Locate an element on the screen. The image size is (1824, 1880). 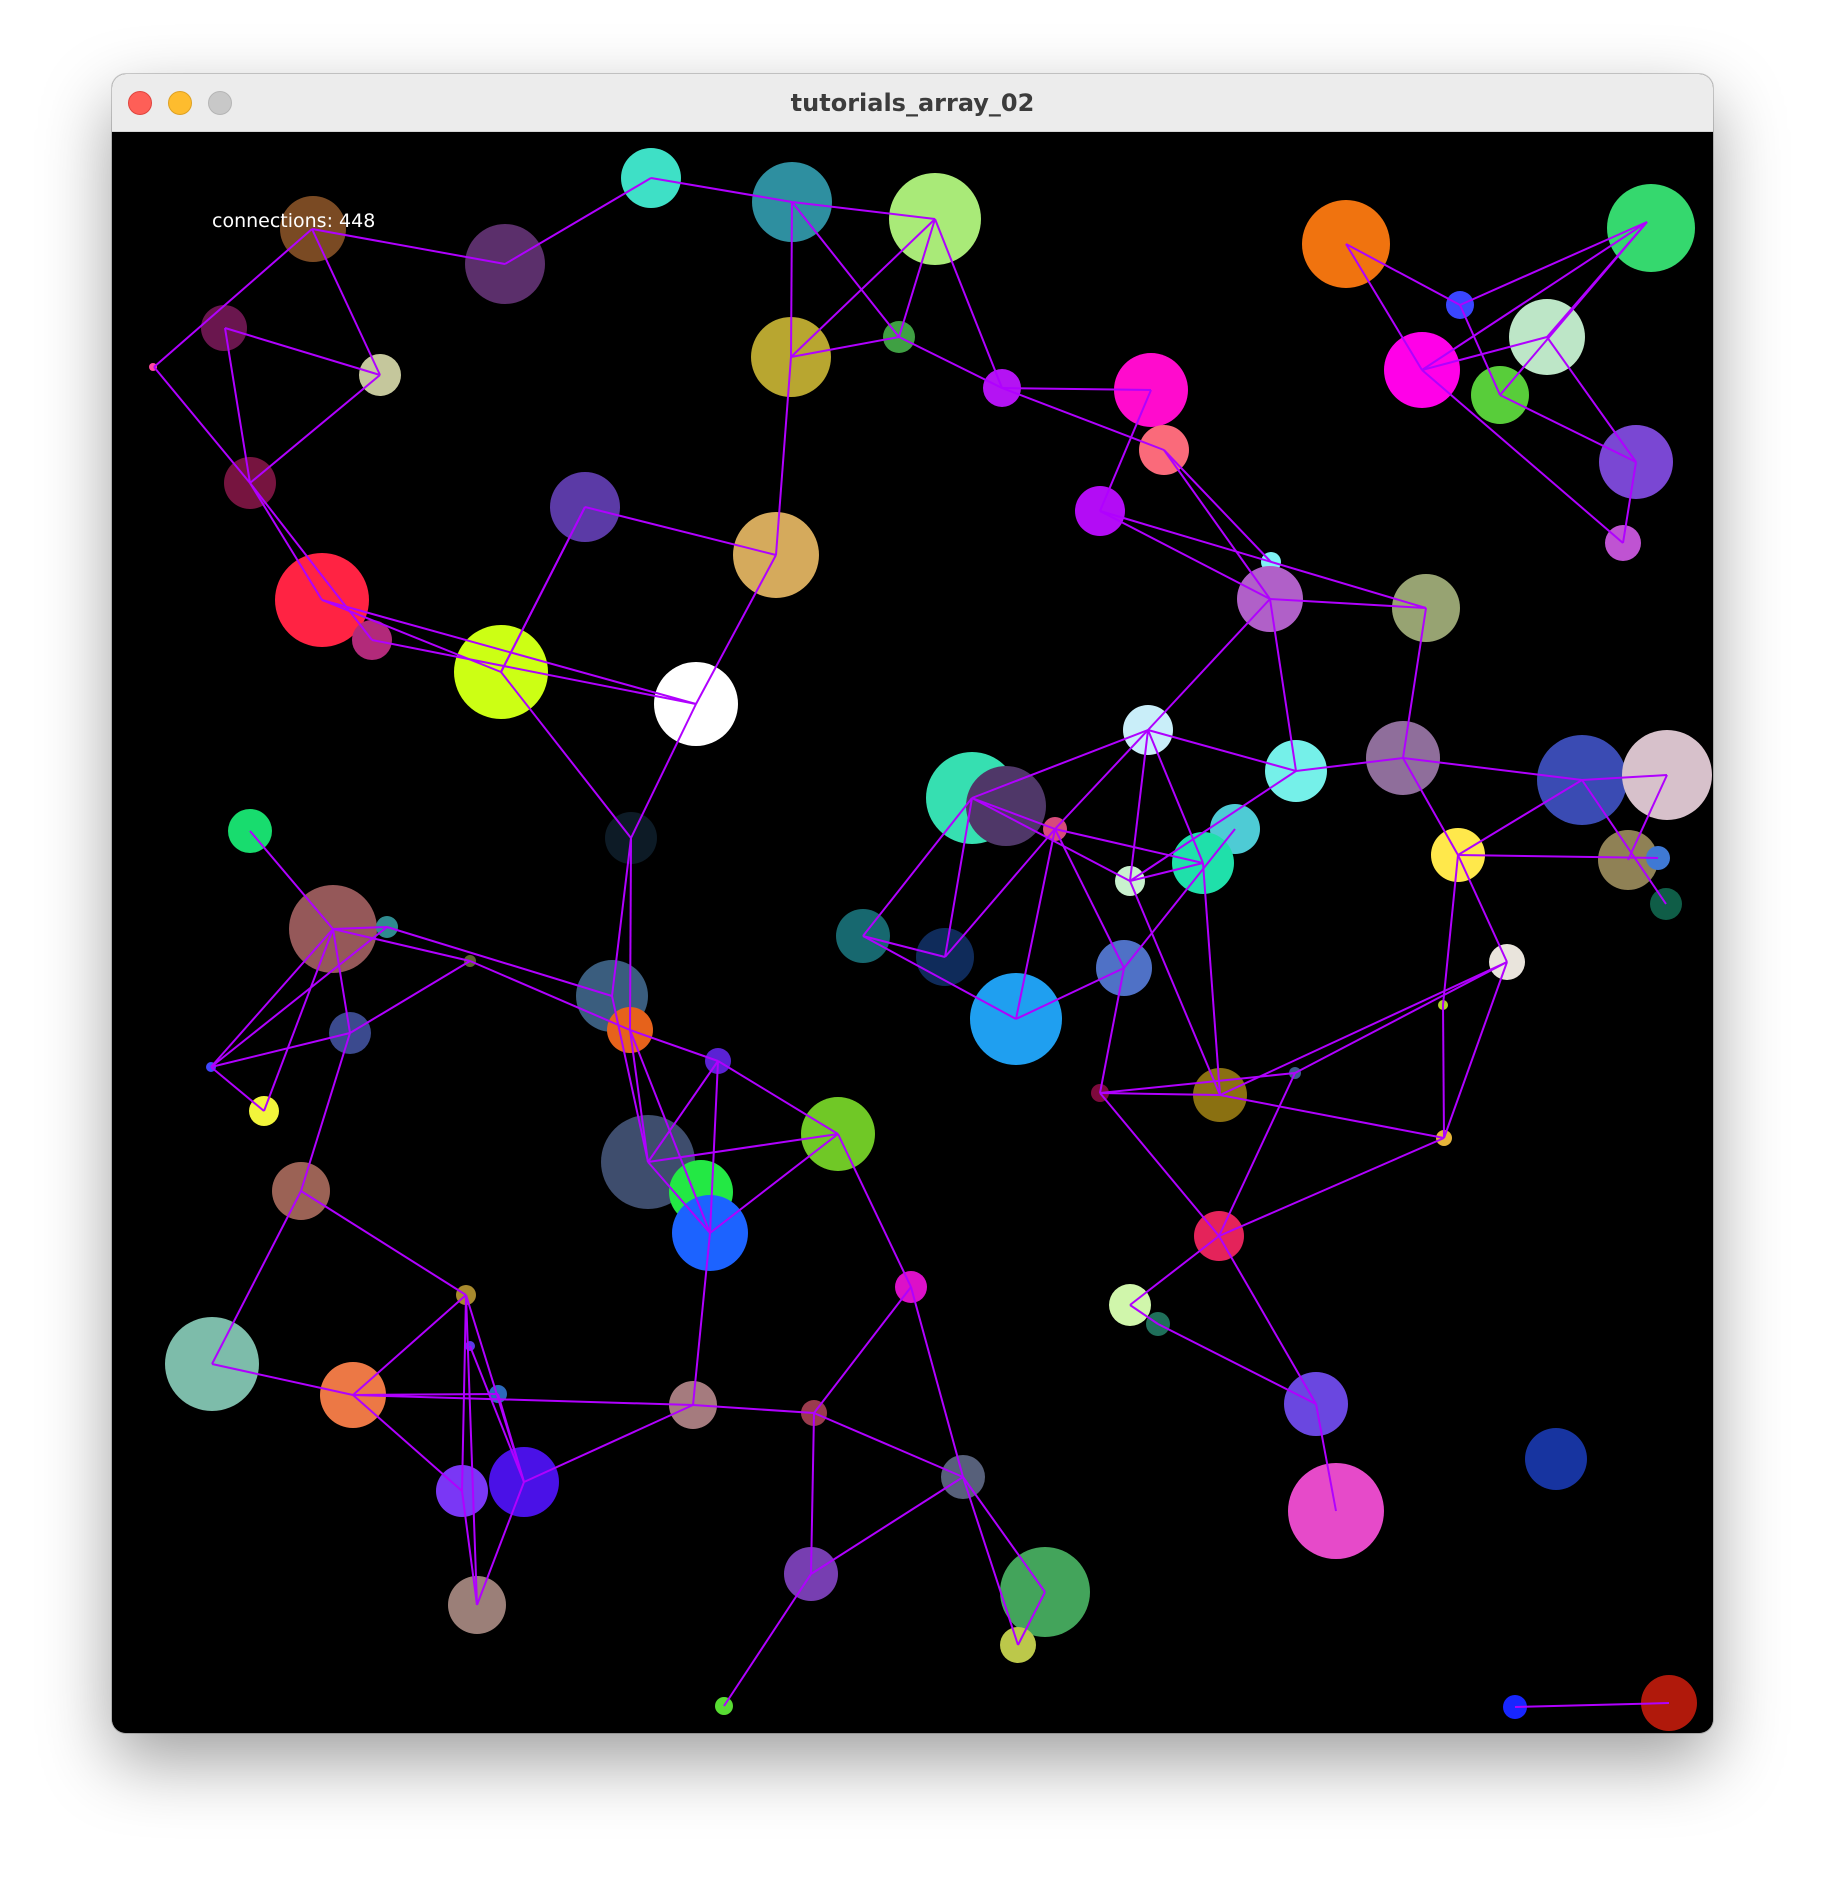
connections-counter: connections: 448 is located at coordinates (293, 221).